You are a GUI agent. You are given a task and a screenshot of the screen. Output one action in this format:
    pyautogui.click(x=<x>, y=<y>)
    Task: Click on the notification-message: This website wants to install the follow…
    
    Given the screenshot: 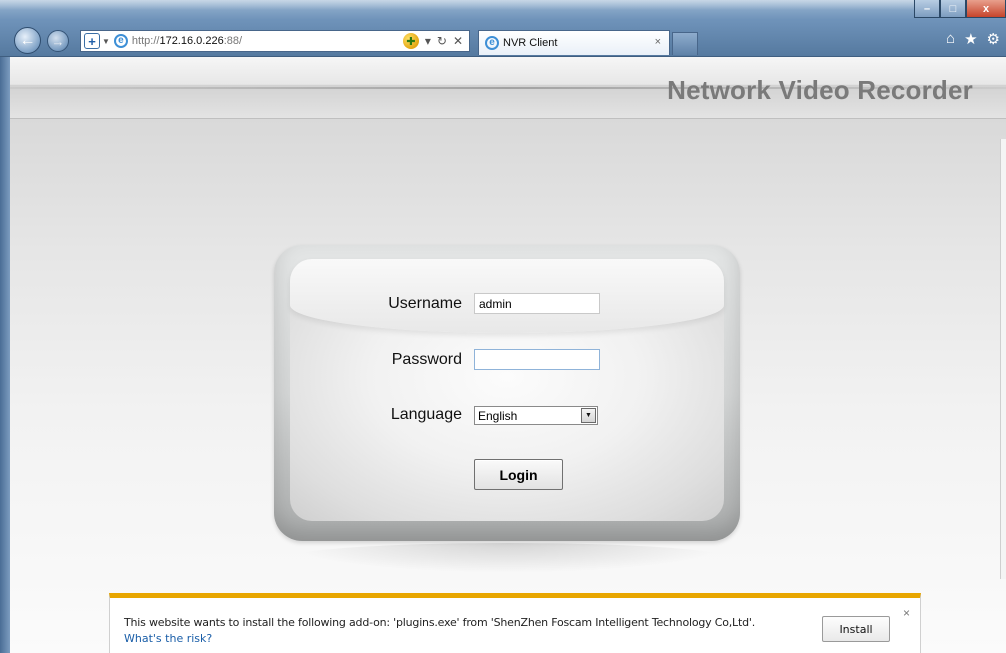 What is the action you would take?
    pyautogui.click(x=439, y=622)
    